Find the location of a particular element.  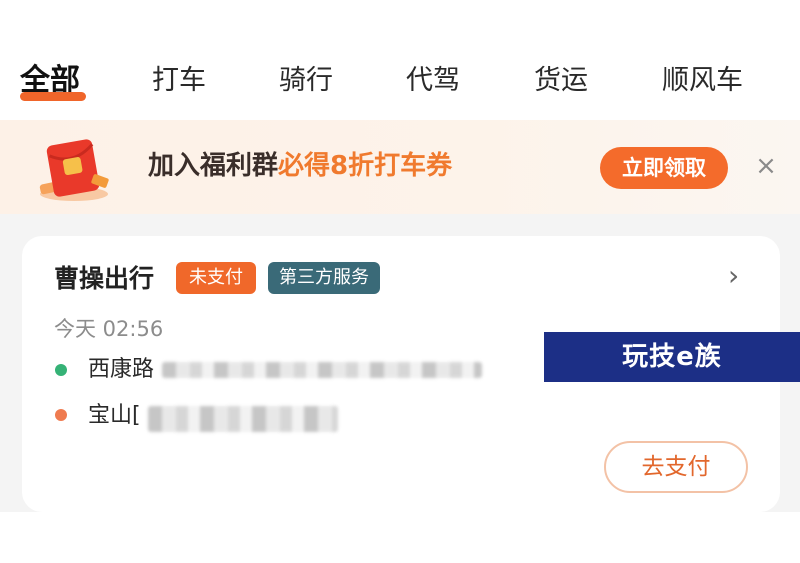

end-address: 宝山[ is located at coordinates (114, 415).